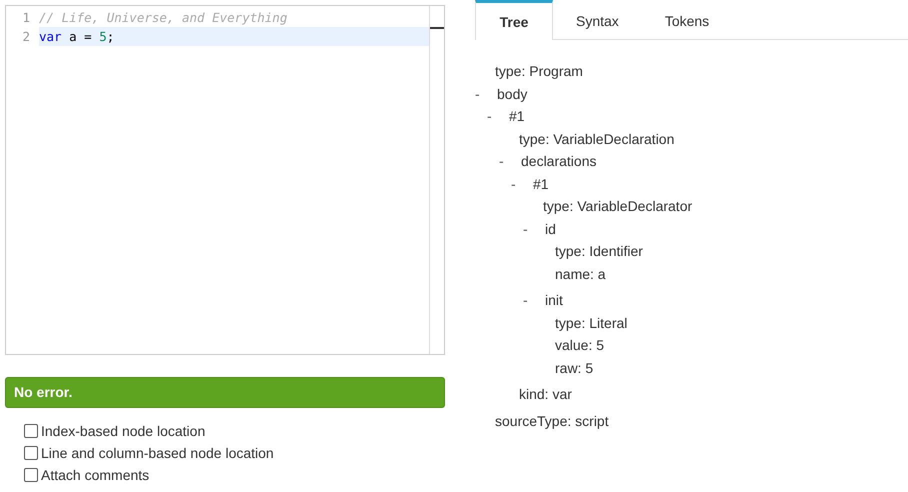 The width and height of the screenshot is (908, 492). Describe the element at coordinates (437, 28) in the screenshot. I see `scroll-marker` at that location.